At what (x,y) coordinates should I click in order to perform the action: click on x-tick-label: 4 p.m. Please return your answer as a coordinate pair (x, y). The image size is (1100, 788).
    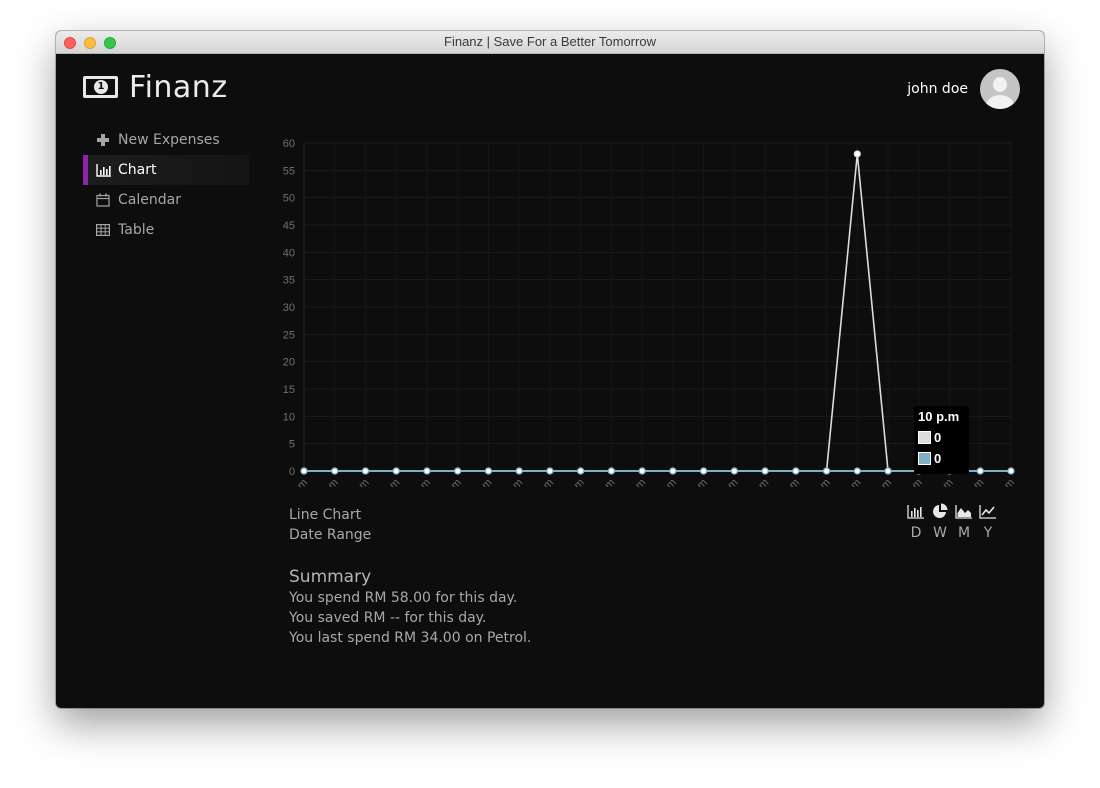
    Looking at the image, I should click on (788, 482).